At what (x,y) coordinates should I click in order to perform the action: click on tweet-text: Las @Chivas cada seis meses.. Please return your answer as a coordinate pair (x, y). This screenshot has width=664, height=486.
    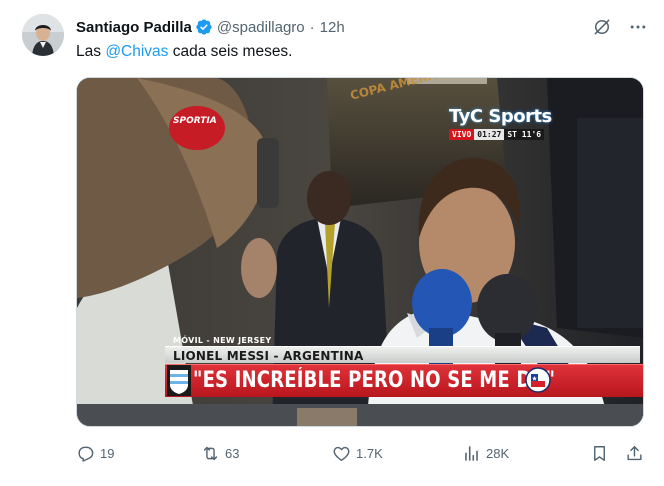
    Looking at the image, I should click on (184, 52).